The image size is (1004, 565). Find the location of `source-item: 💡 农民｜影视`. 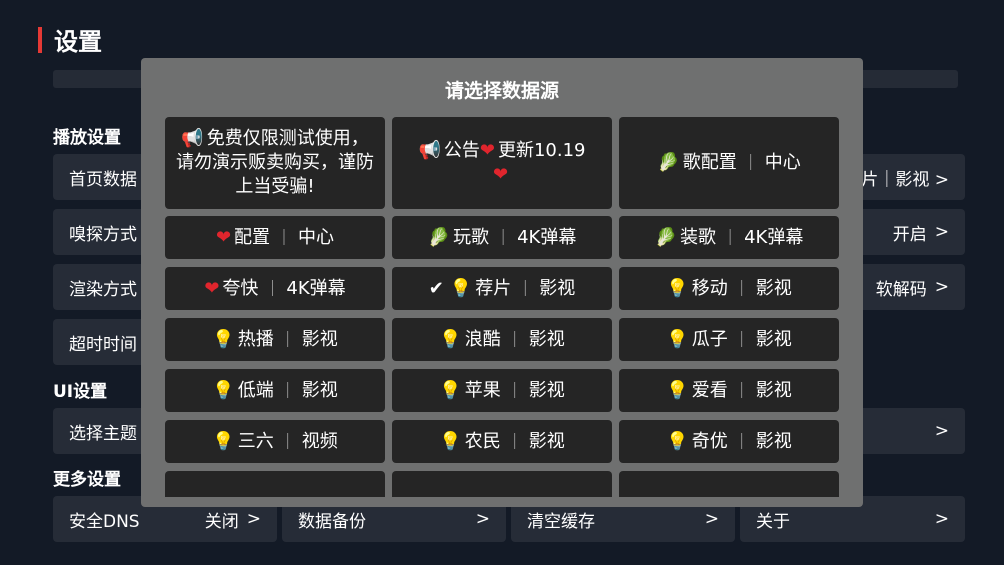

source-item: 💡 农民｜影视 is located at coordinates (502, 441).